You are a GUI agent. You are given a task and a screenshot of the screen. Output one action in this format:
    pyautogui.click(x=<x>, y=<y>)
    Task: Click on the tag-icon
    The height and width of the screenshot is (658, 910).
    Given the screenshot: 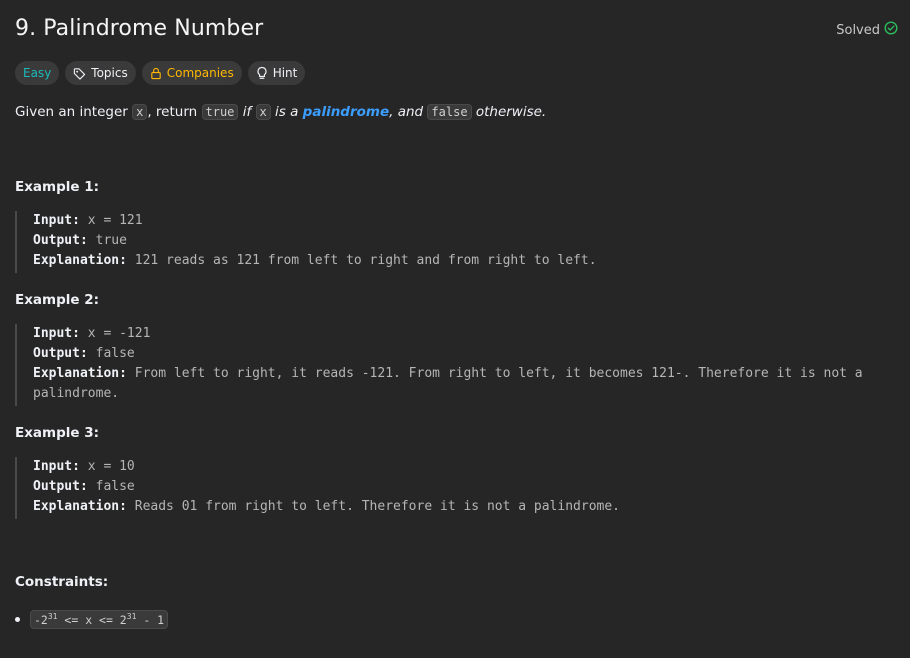 What is the action you would take?
    pyautogui.click(x=79, y=73)
    